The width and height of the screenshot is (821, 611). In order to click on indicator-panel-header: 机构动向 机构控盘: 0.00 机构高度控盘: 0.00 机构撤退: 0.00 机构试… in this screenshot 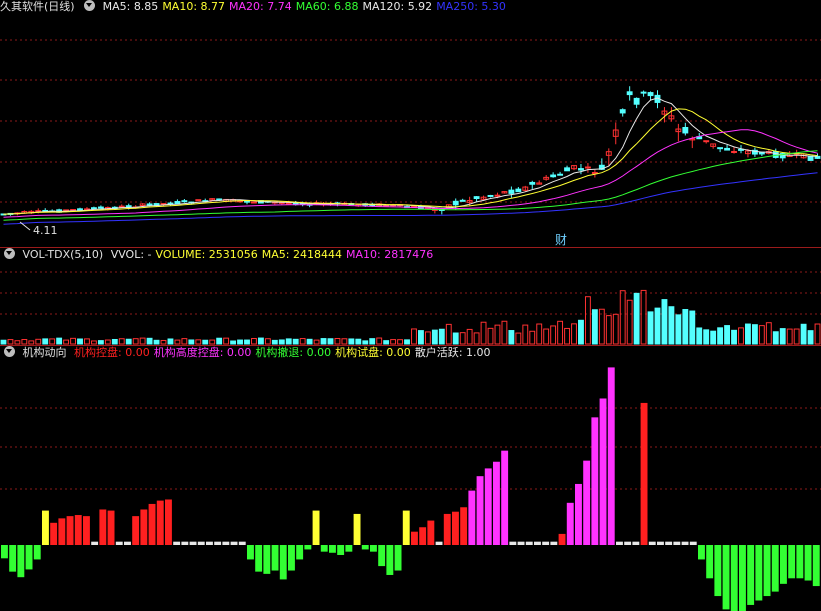, I will do `click(249, 353)`.